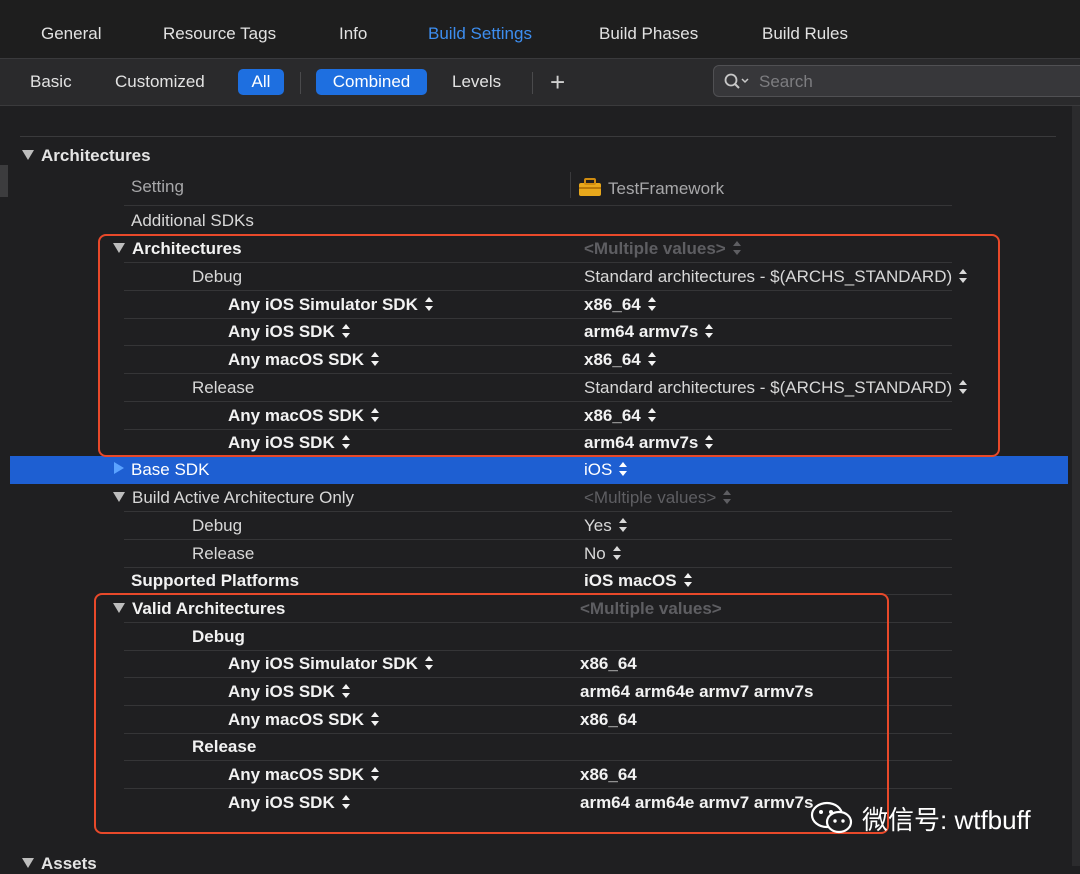  What do you see at coordinates (69, 863) in the screenshot?
I see `section-title: Assets` at bounding box center [69, 863].